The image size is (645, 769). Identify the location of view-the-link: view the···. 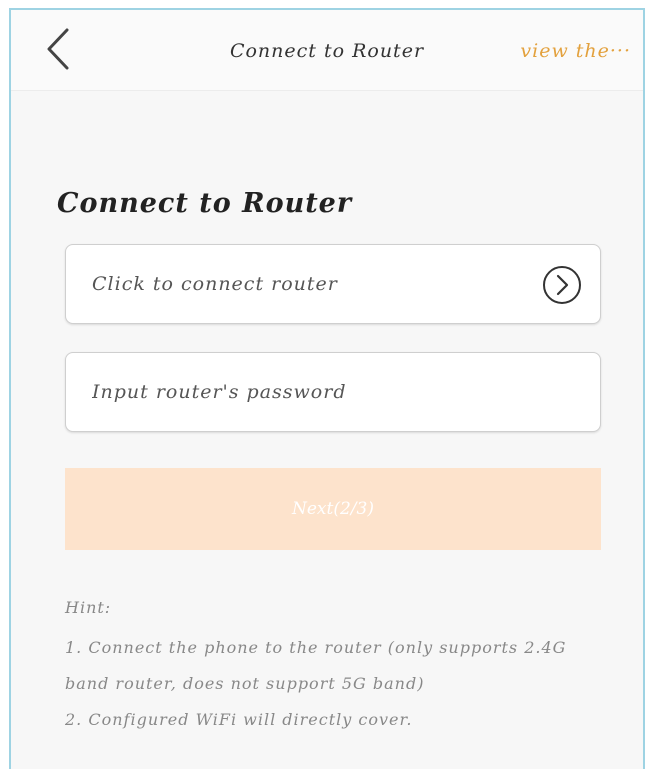
(575, 51).